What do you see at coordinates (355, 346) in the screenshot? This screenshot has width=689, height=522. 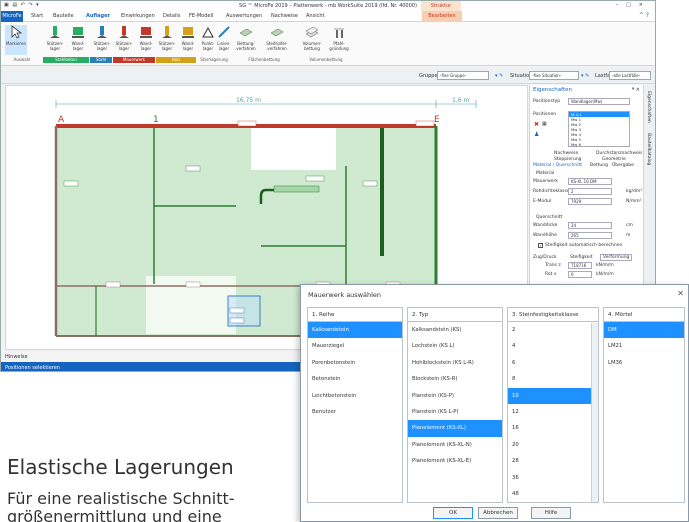 I see `list-item: Mauerziegel` at bounding box center [355, 346].